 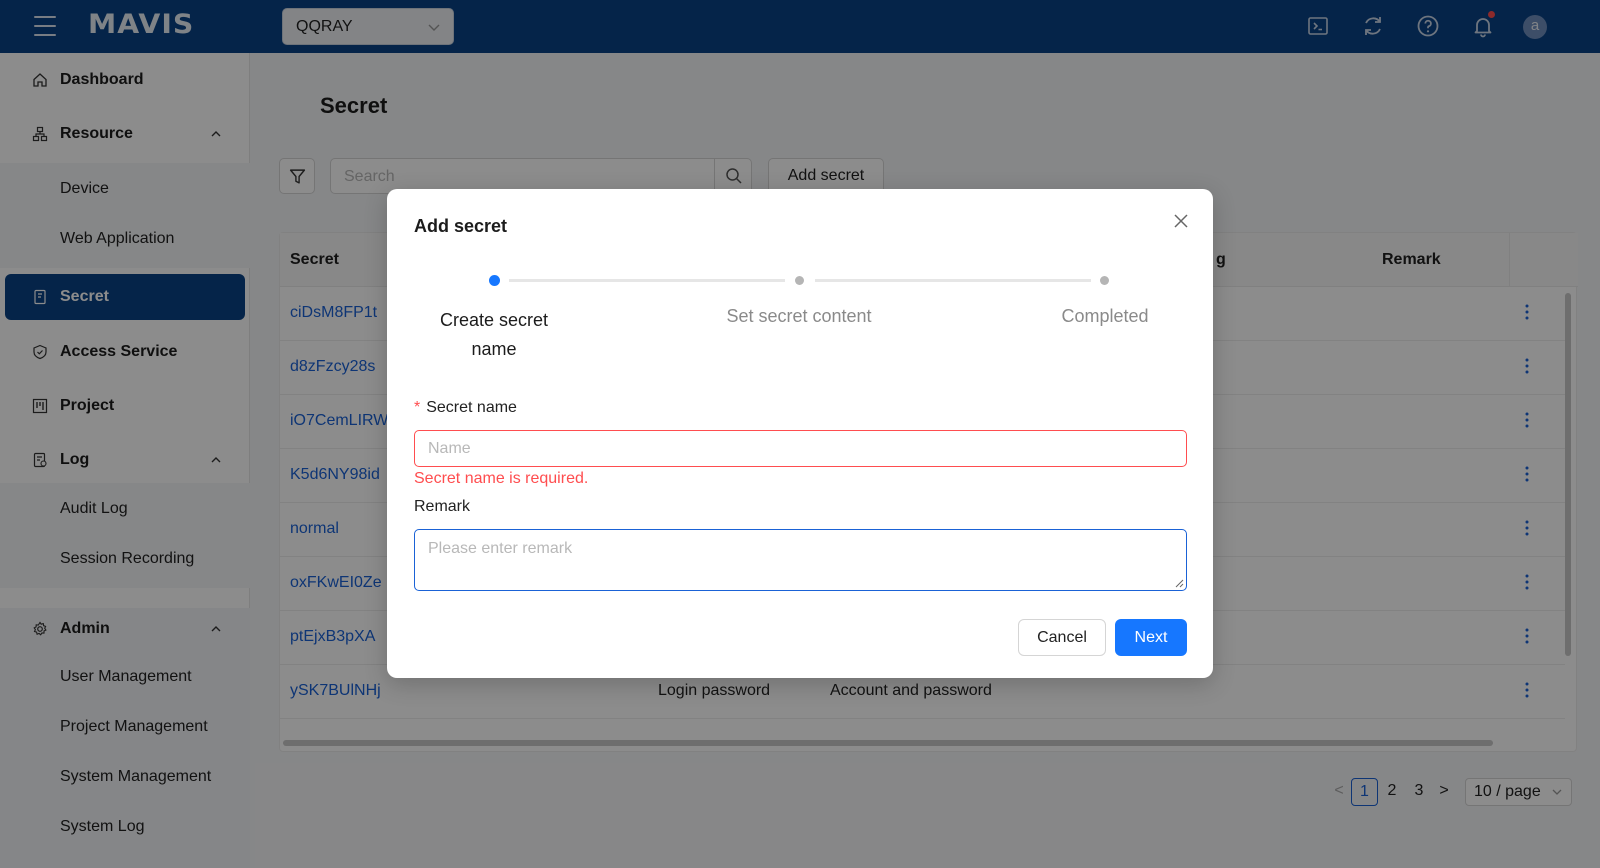 I want to click on remark-placeholder: Please enter remark, so click(x=500, y=548).